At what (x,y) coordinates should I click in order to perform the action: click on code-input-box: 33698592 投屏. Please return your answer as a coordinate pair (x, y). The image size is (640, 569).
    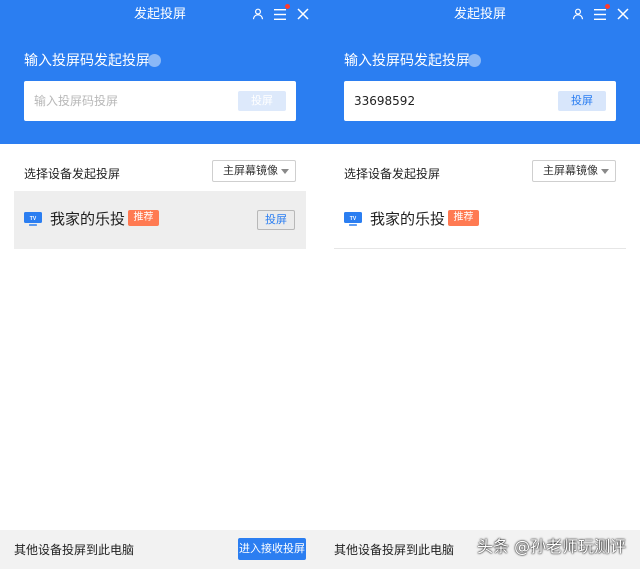
    Looking at the image, I should click on (480, 101).